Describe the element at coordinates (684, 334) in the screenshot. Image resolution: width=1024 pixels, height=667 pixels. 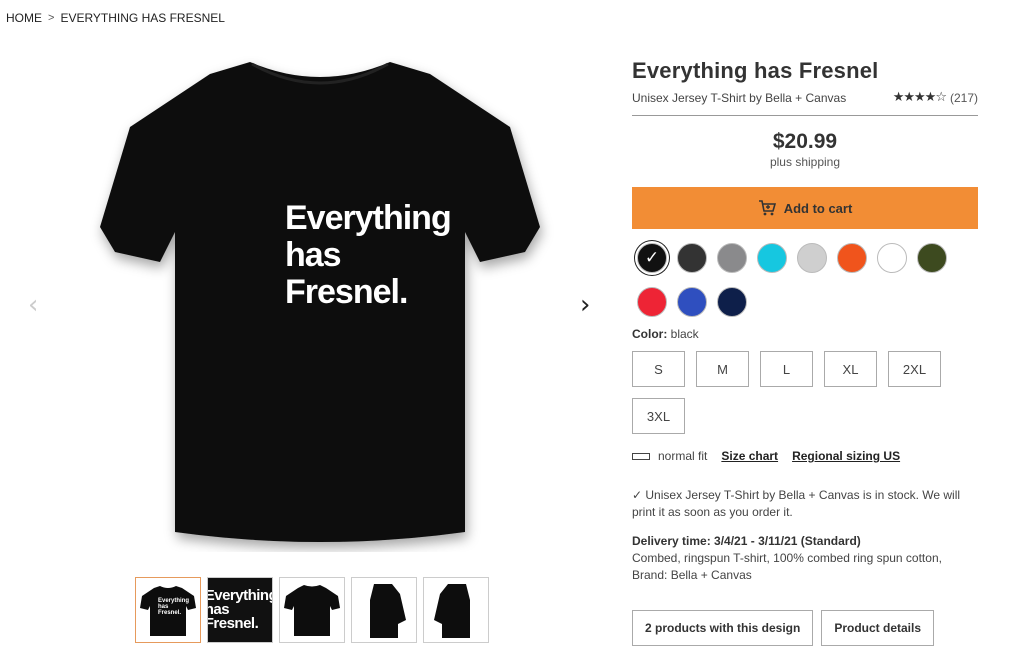
I see `selected-color: black` at that location.